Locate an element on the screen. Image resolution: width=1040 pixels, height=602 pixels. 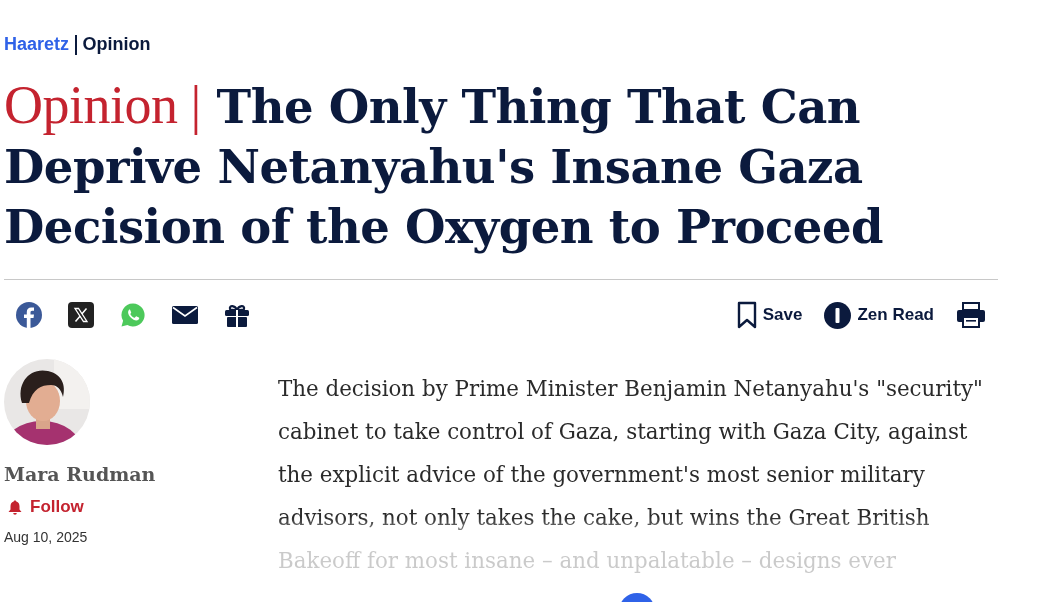
follow-button: Follow is located at coordinates (44, 507).